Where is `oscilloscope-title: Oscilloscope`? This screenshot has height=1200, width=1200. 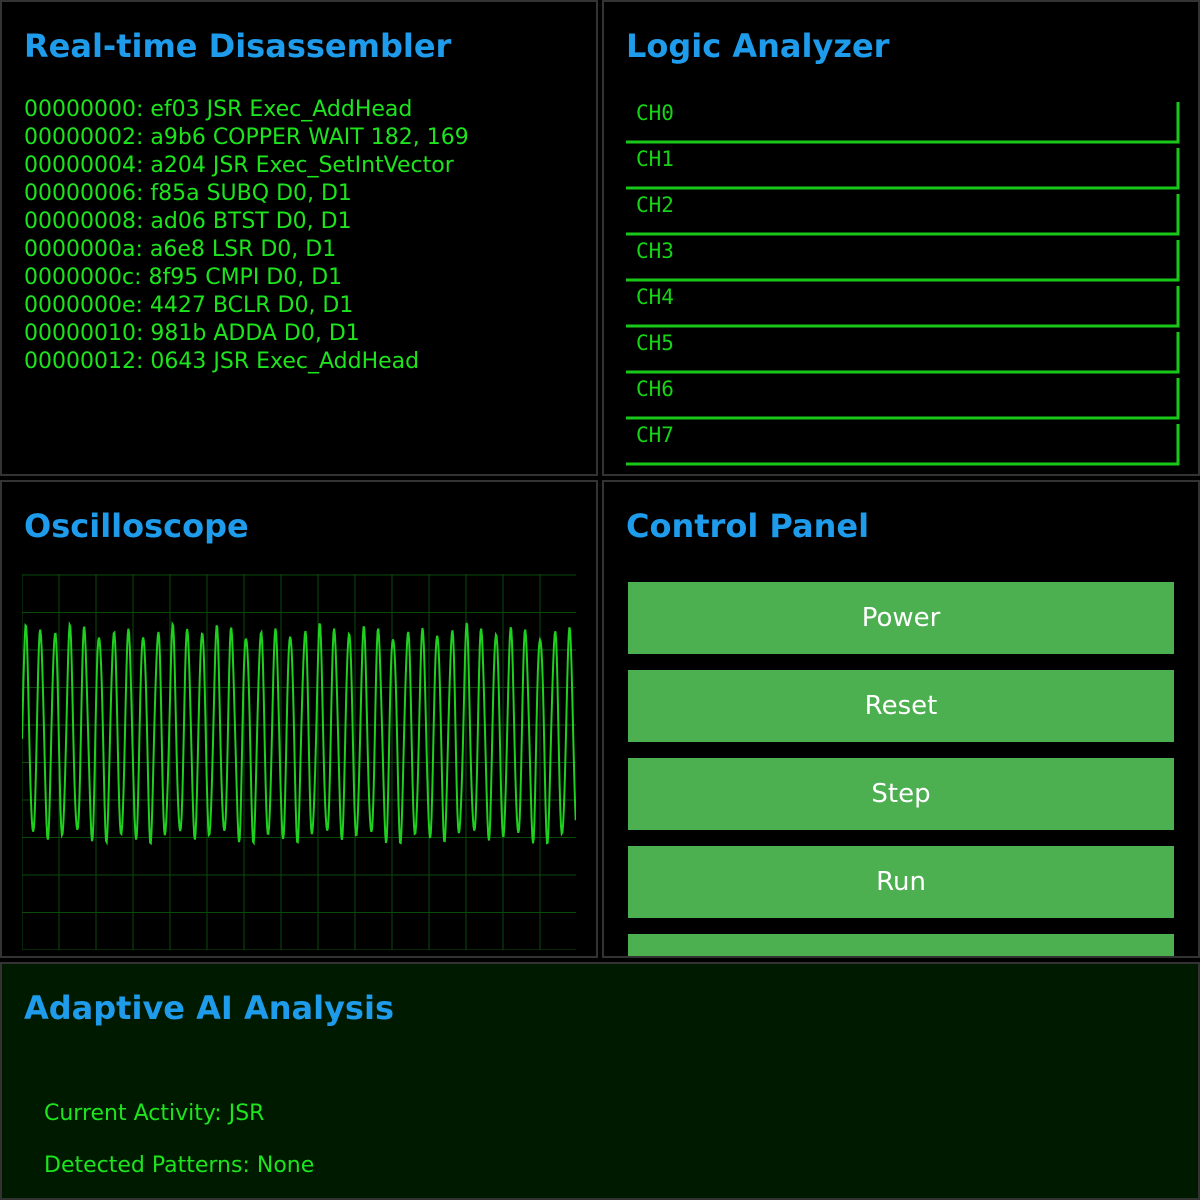 oscilloscope-title: Oscilloscope is located at coordinates (136, 526).